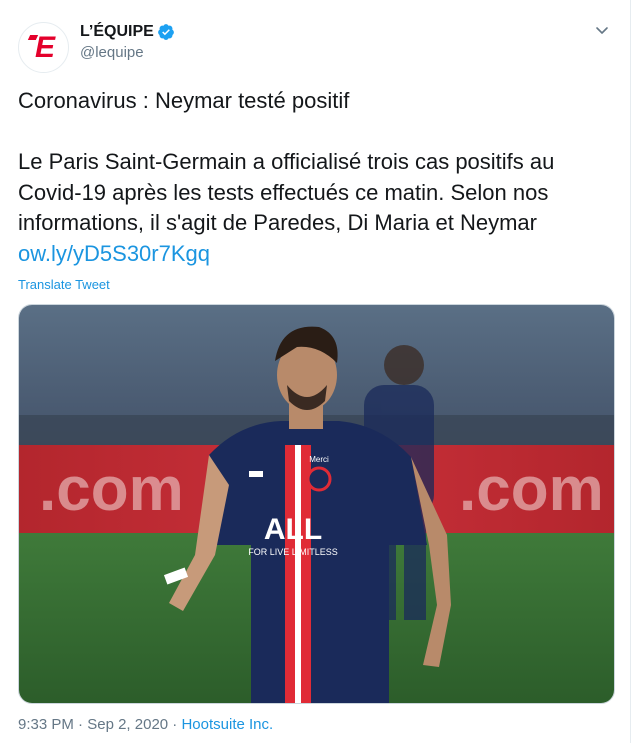 Image resolution: width=642 pixels, height=743 pixels. Describe the element at coordinates (293, 529) in the screenshot. I see `shirt-sponsor-logo: ALL` at that location.